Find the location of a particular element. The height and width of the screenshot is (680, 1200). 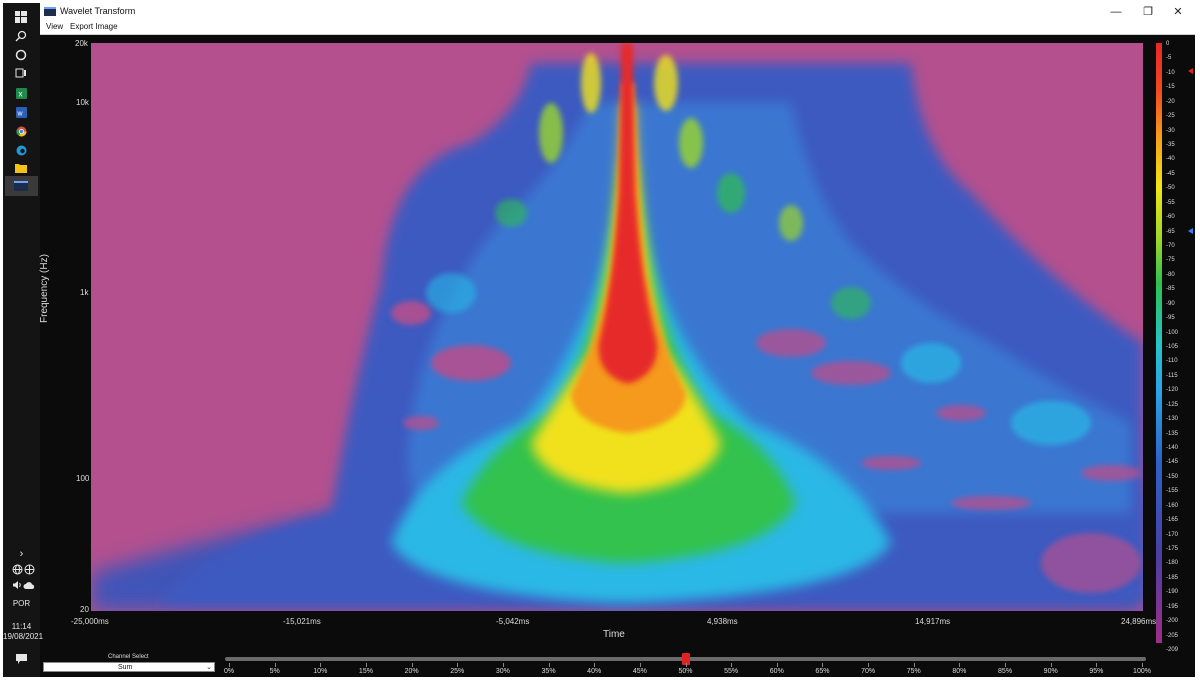

y-tick-1k: 1k is located at coordinates (84, 292).